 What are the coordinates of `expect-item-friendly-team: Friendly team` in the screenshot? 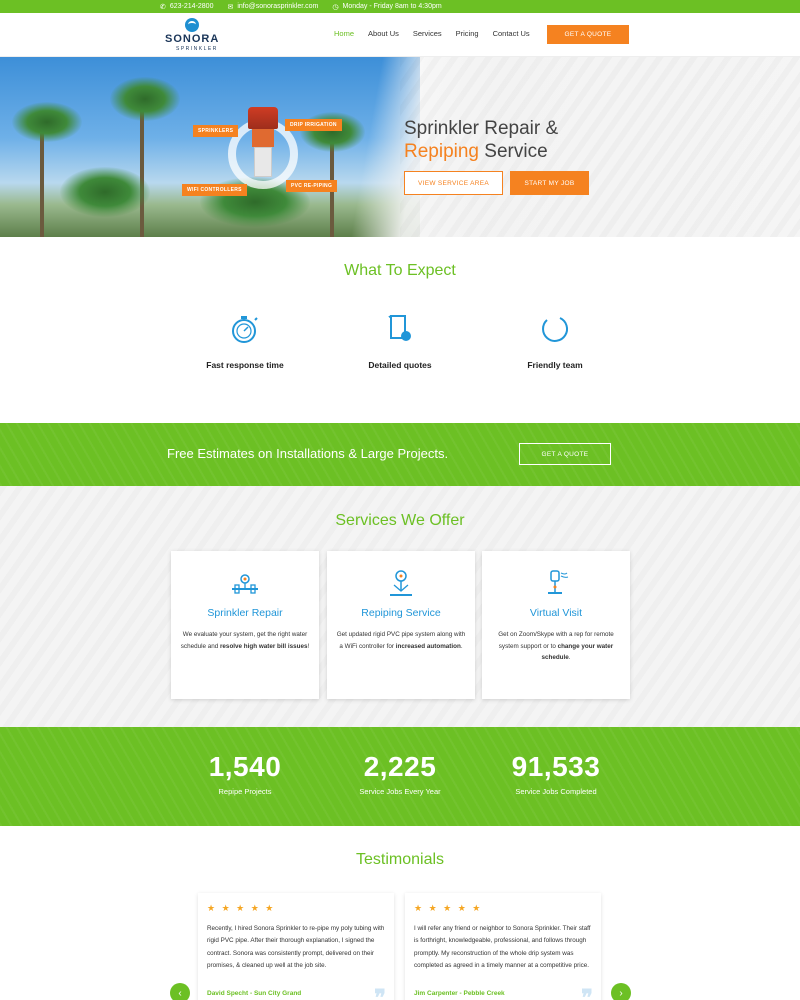 It's located at (555, 341).